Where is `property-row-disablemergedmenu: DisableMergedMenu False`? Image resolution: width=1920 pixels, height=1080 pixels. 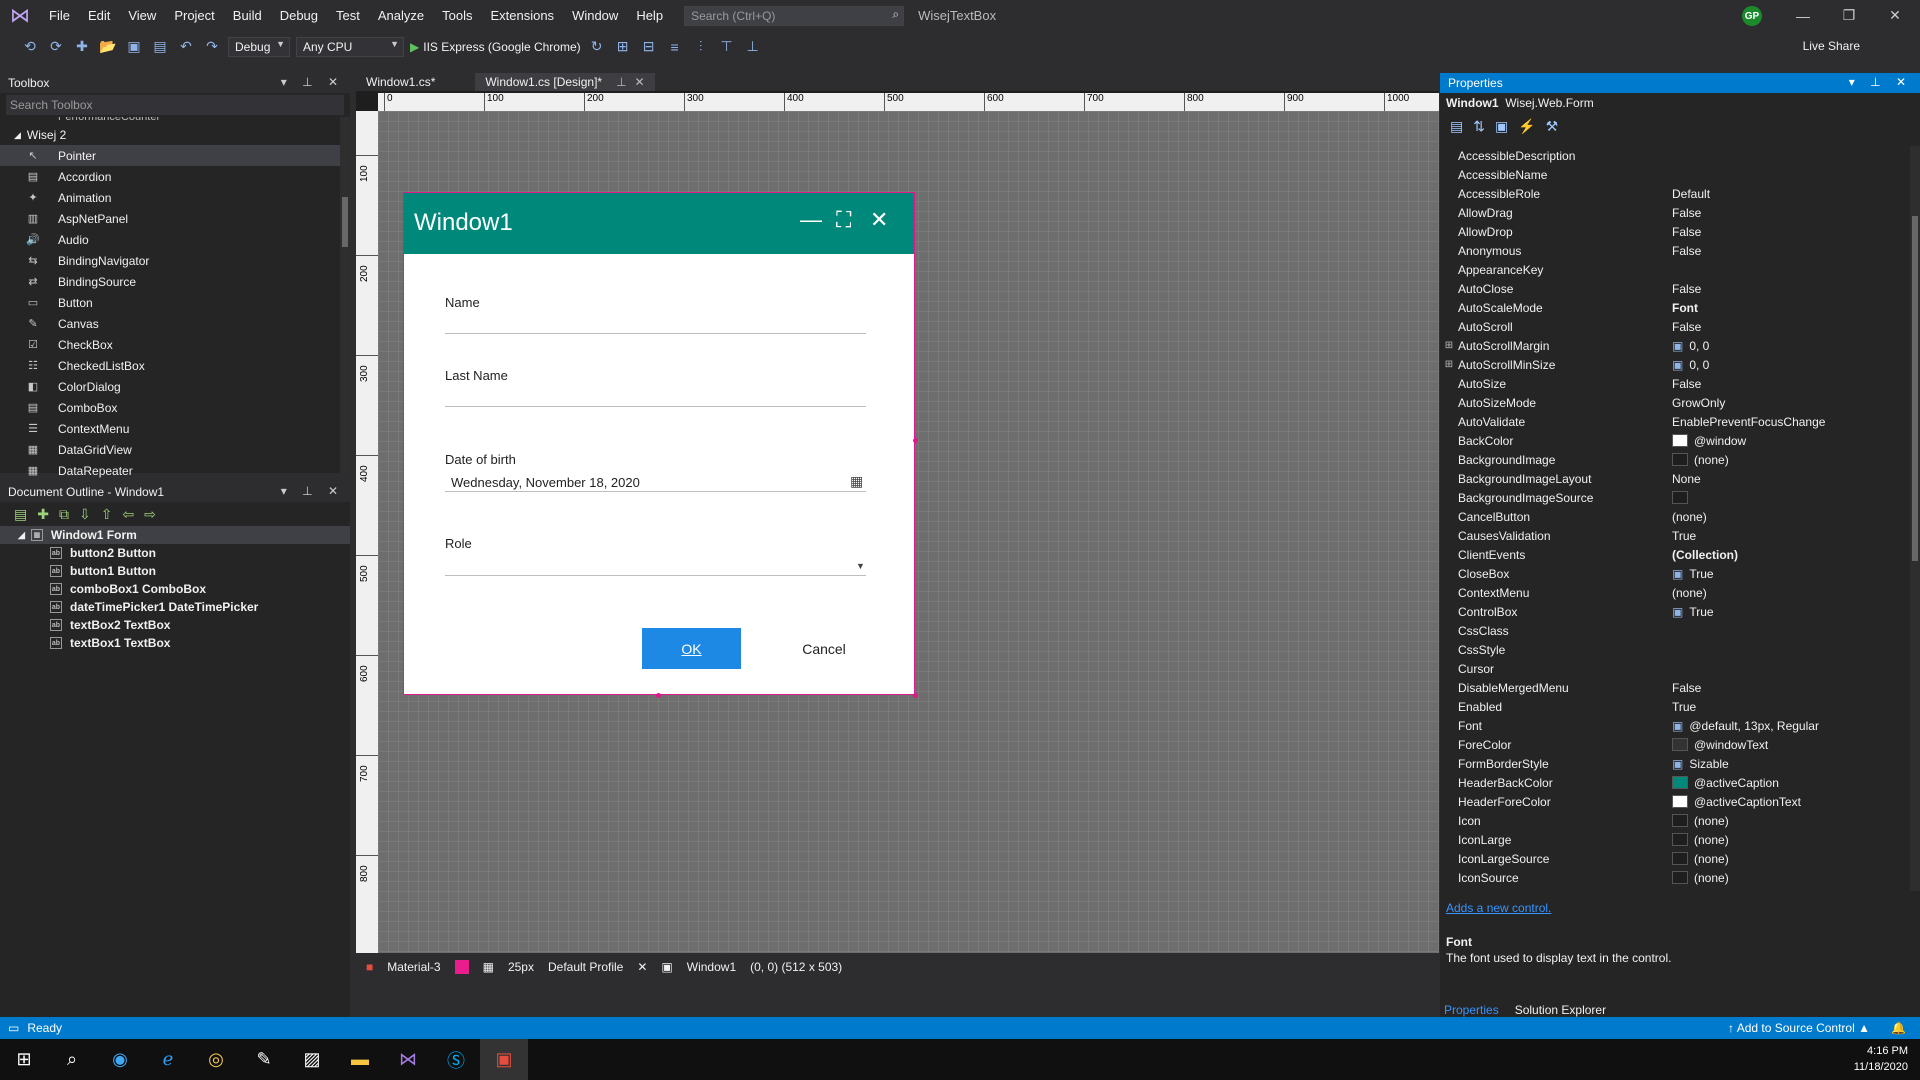 property-row-disablemergedmenu: DisableMergedMenu False is located at coordinates (1675, 687).